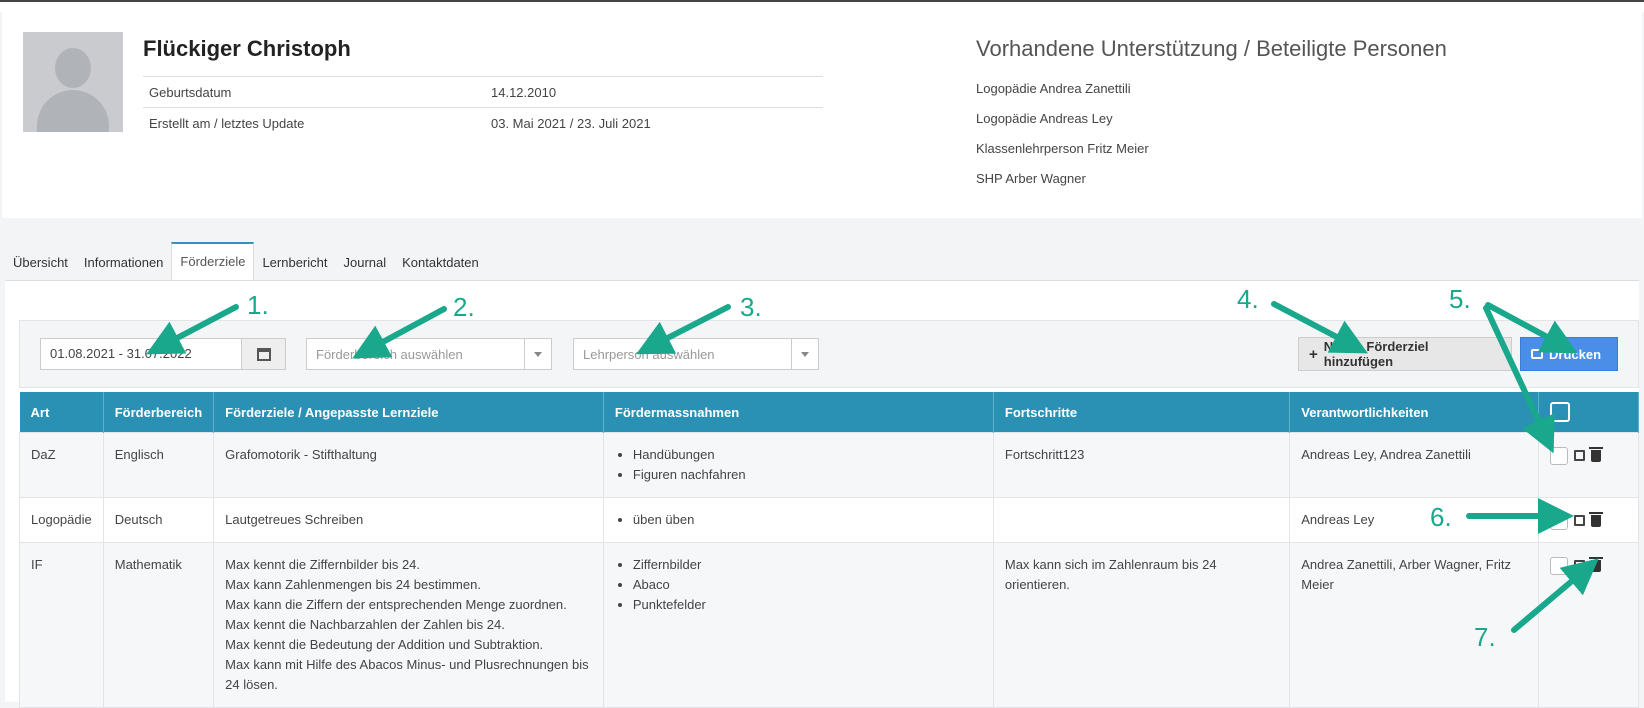 This screenshot has width=1644, height=708. I want to click on print-label: Drucken, so click(1575, 354).